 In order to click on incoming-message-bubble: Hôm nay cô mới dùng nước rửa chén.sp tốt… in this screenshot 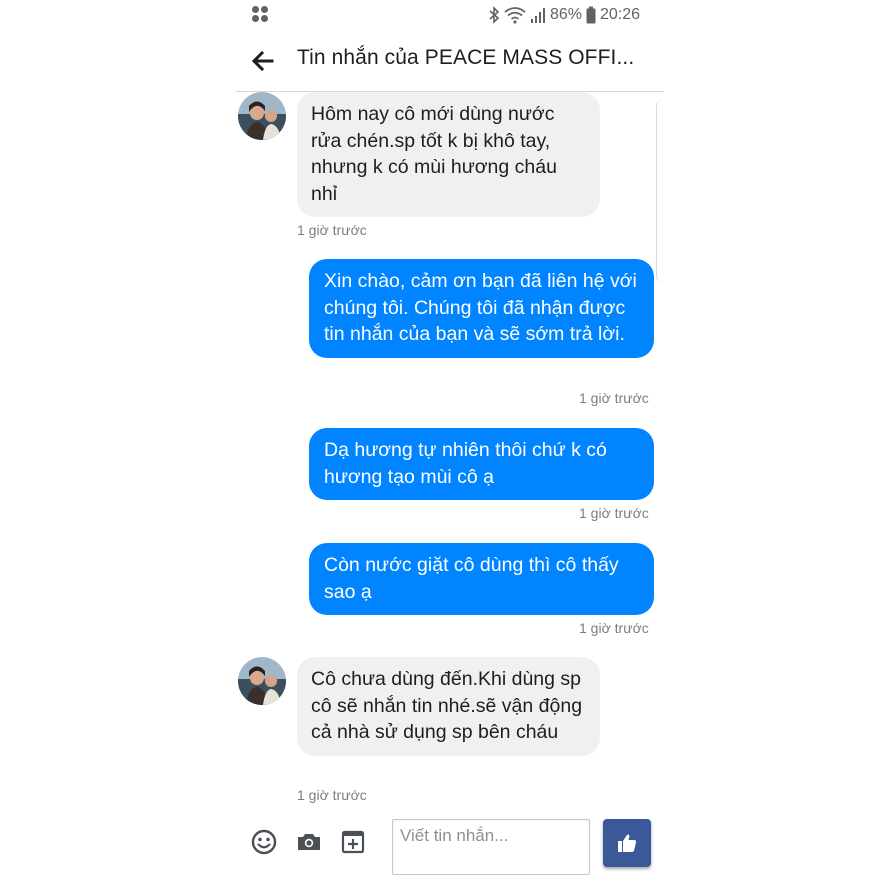, I will do `click(448, 154)`.